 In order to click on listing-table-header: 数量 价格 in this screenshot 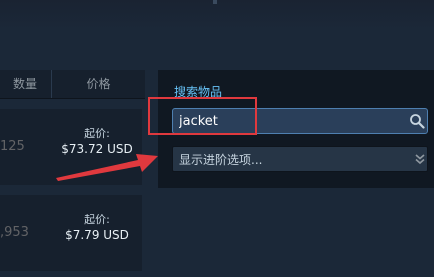, I will do `click(72, 84)`.